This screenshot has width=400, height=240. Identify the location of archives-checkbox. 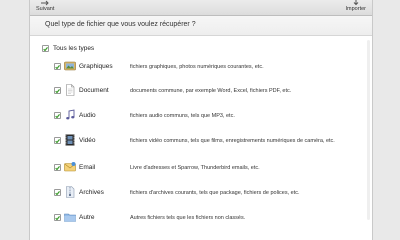
(57, 192).